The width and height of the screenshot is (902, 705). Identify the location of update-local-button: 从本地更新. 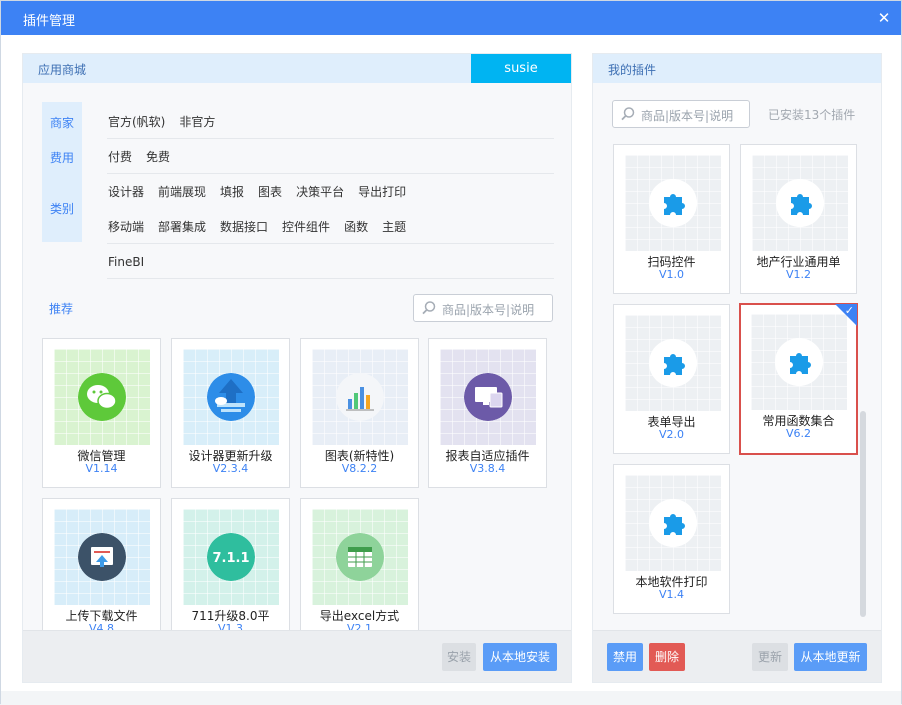
(830, 657).